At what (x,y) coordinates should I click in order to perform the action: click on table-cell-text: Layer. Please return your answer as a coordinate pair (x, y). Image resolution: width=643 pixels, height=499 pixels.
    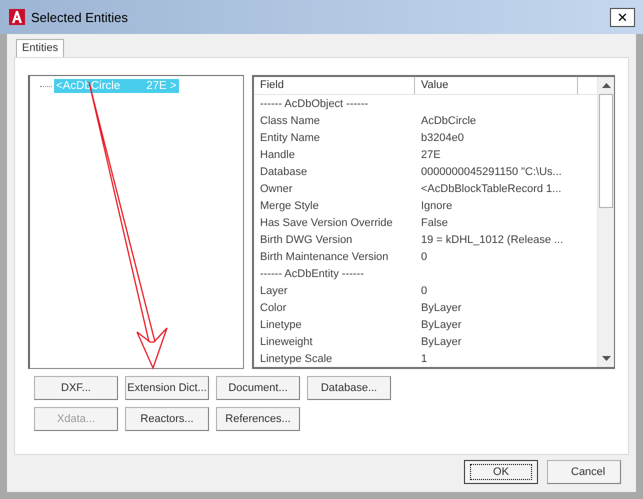
    Looking at the image, I should click on (274, 290).